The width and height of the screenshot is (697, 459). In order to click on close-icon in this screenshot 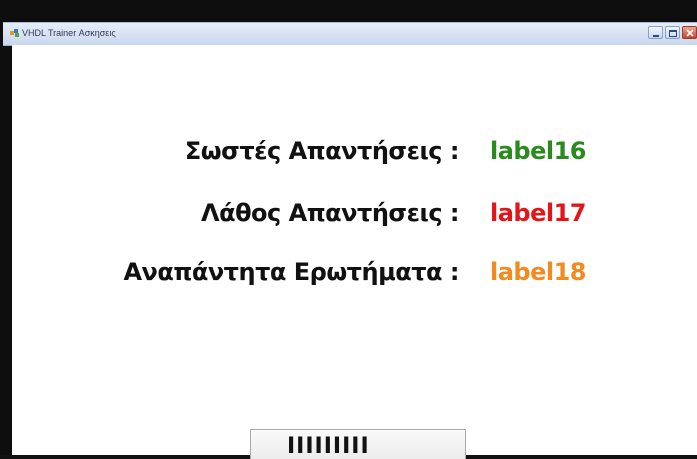, I will do `click(690, 33)`.